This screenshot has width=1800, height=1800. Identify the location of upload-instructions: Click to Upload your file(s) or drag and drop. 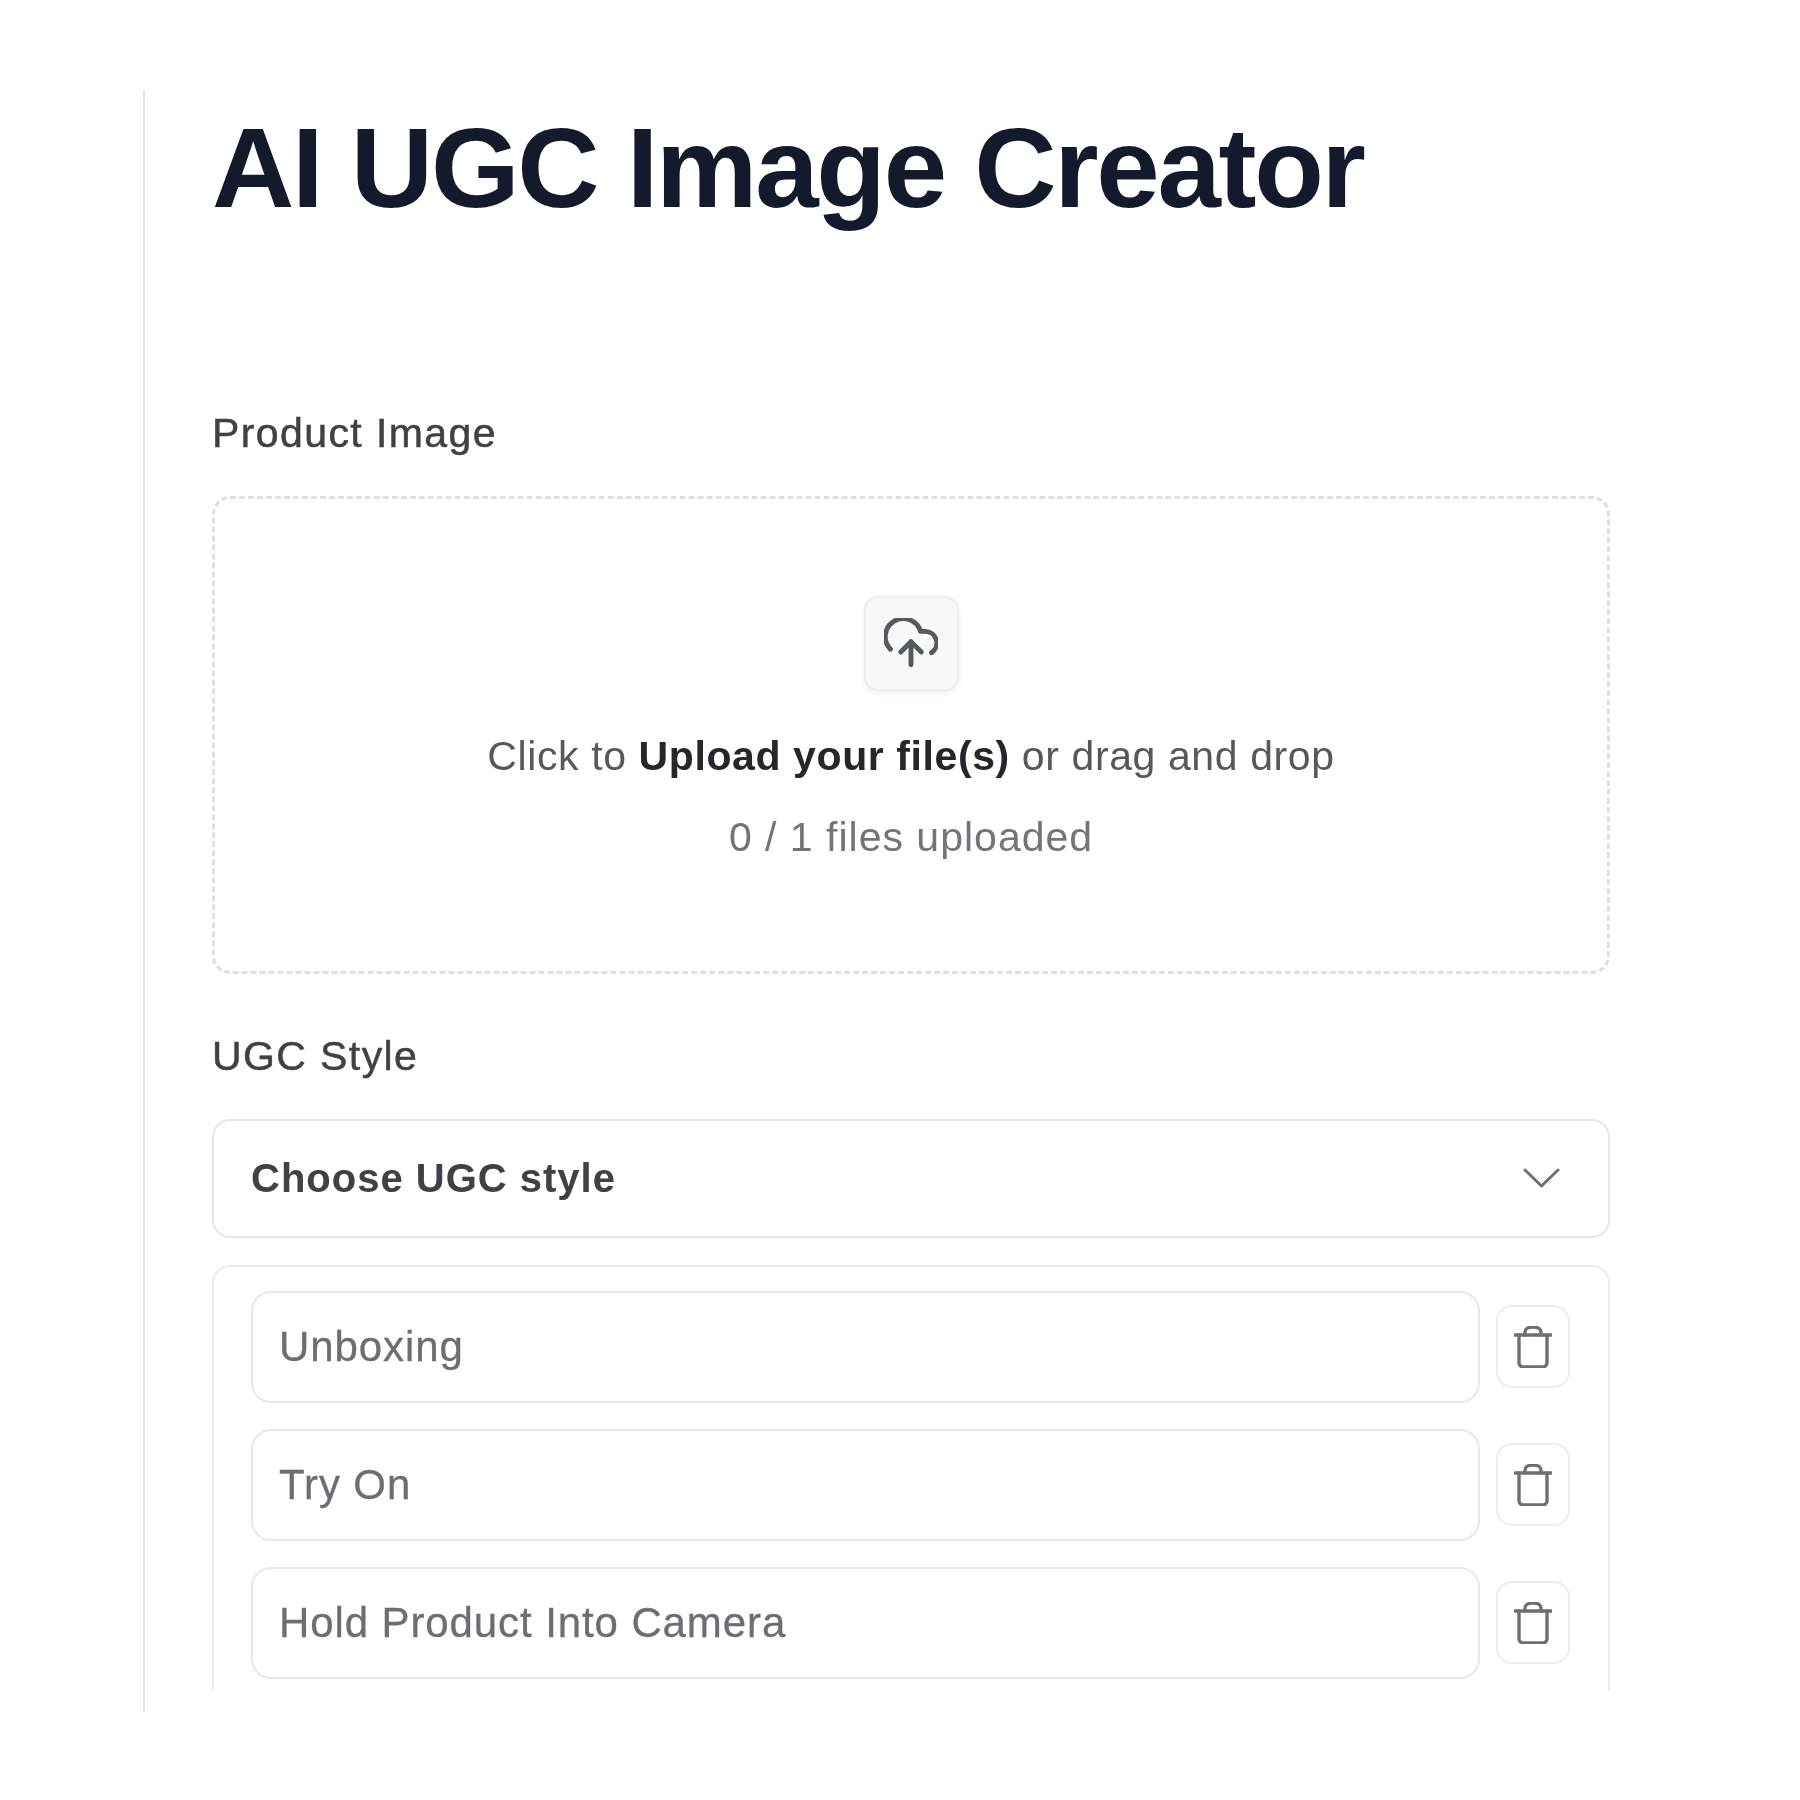
(911, 756).